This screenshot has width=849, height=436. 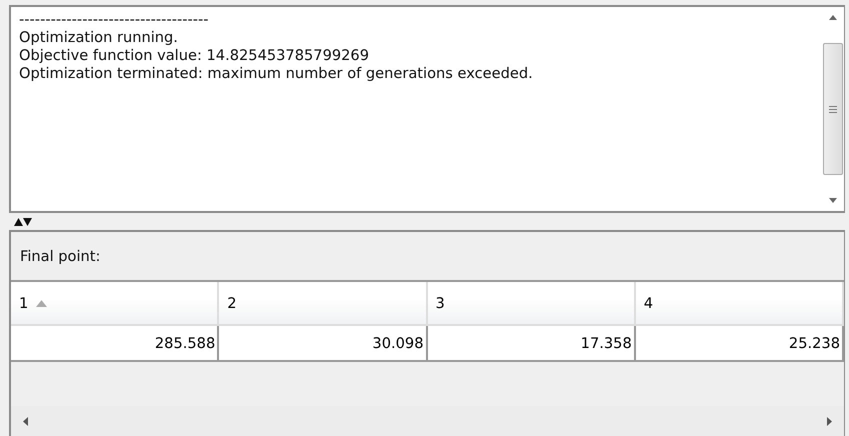 I want to click on table-cell: 25.238, so click(x=740, y=344).